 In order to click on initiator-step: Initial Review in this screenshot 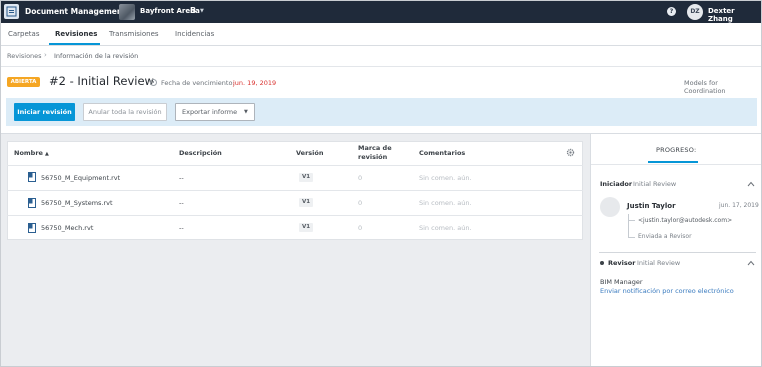, I will do `click(655, 184)`.